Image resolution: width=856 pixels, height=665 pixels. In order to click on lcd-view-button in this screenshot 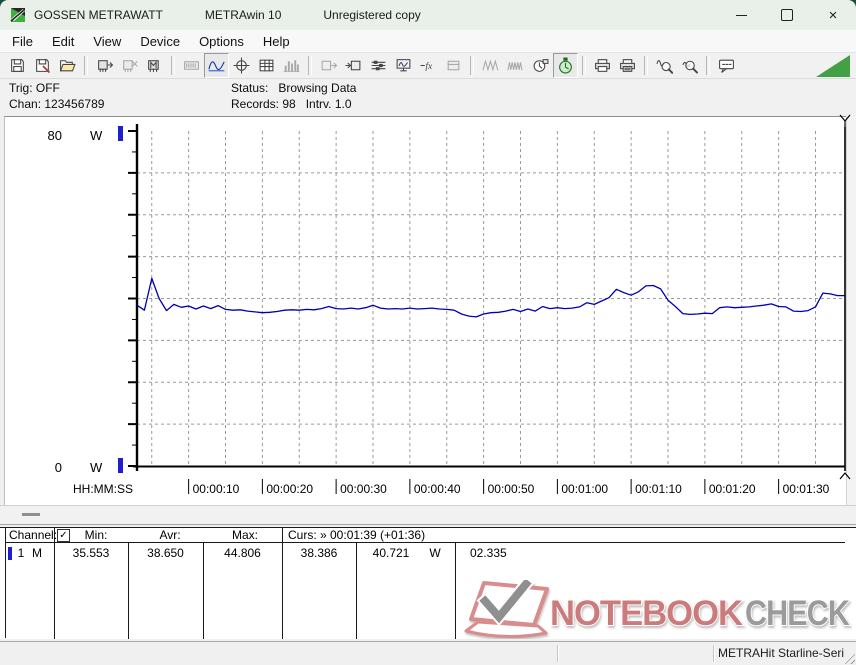, I will do `click(191, 65)`.